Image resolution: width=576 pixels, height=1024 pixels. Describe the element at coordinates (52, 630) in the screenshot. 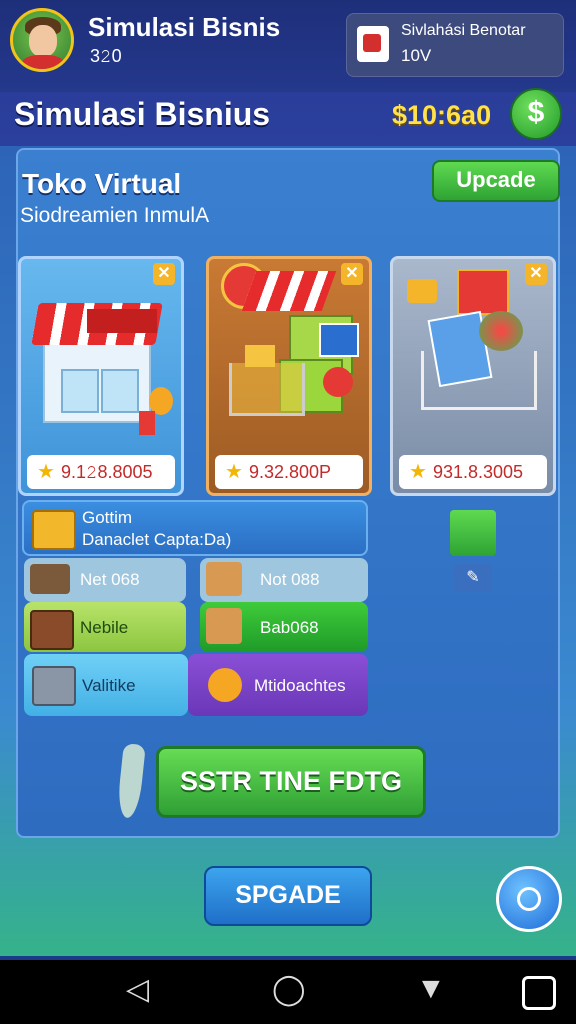

I see `chest-icon` at that location.